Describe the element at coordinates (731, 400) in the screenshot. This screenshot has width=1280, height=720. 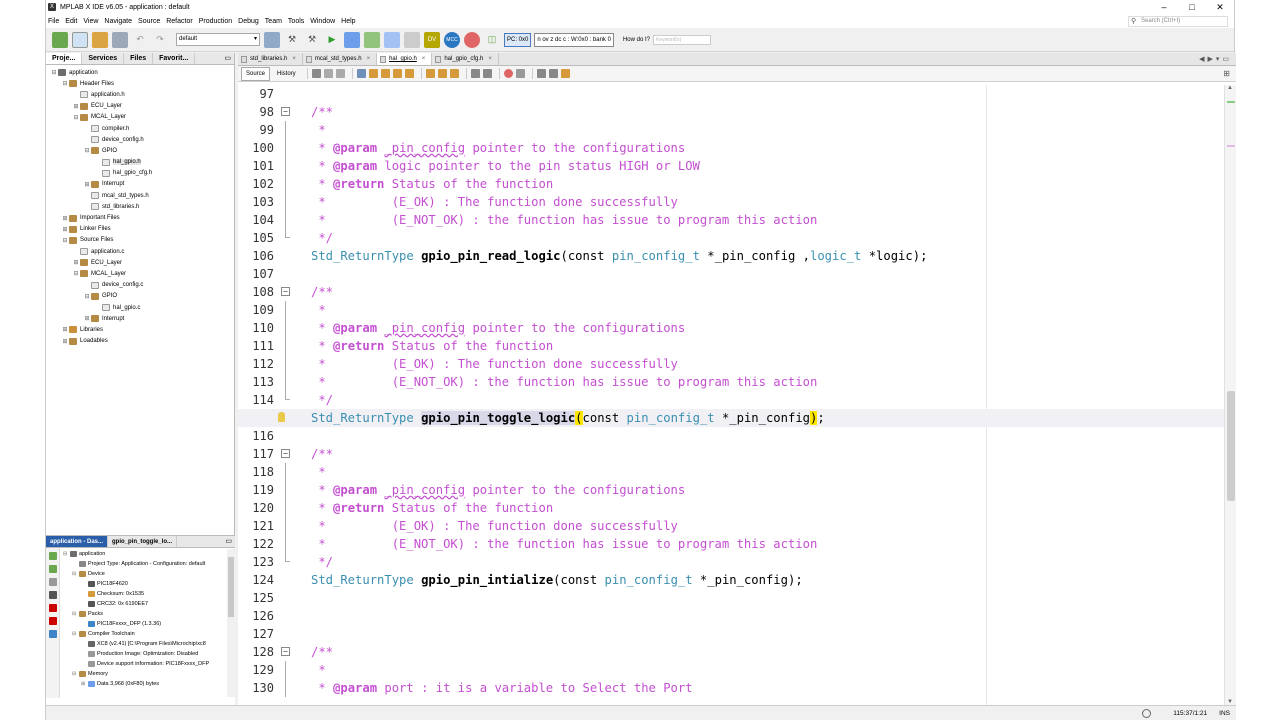
I see `code-line: 114 */` at that location.